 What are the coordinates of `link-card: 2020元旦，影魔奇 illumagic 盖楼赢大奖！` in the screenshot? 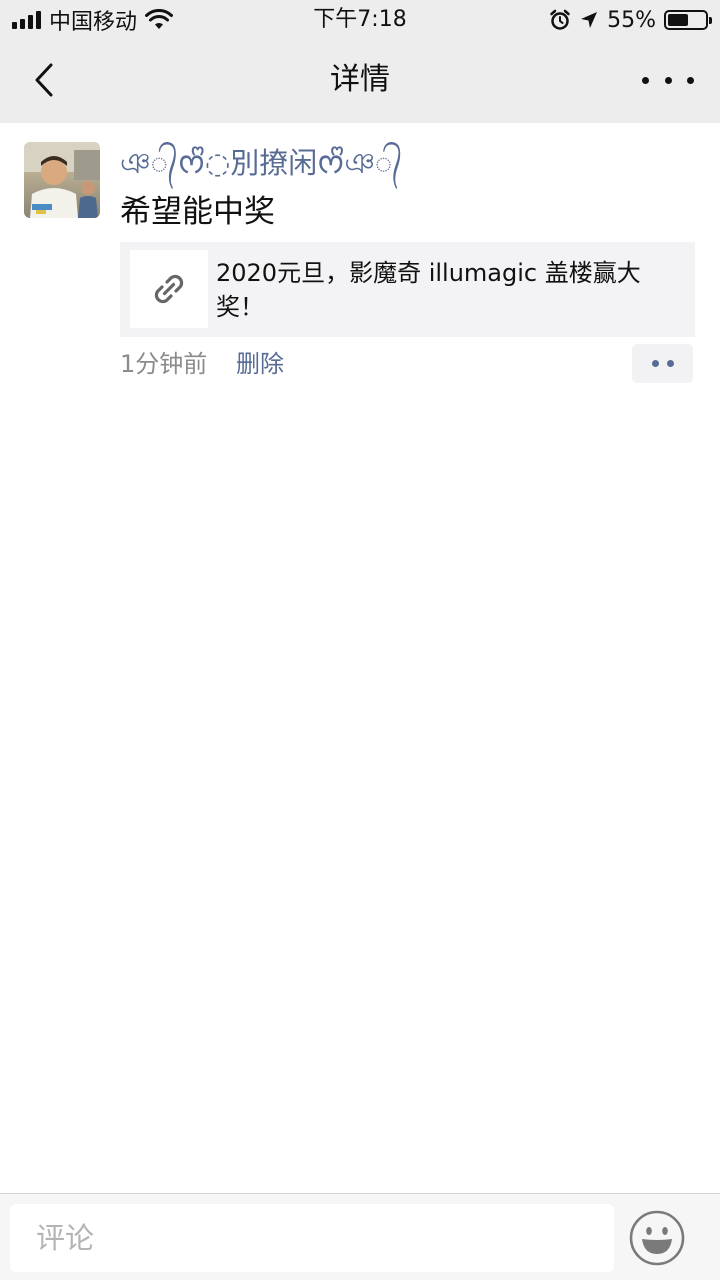 It's located at (407, 289).